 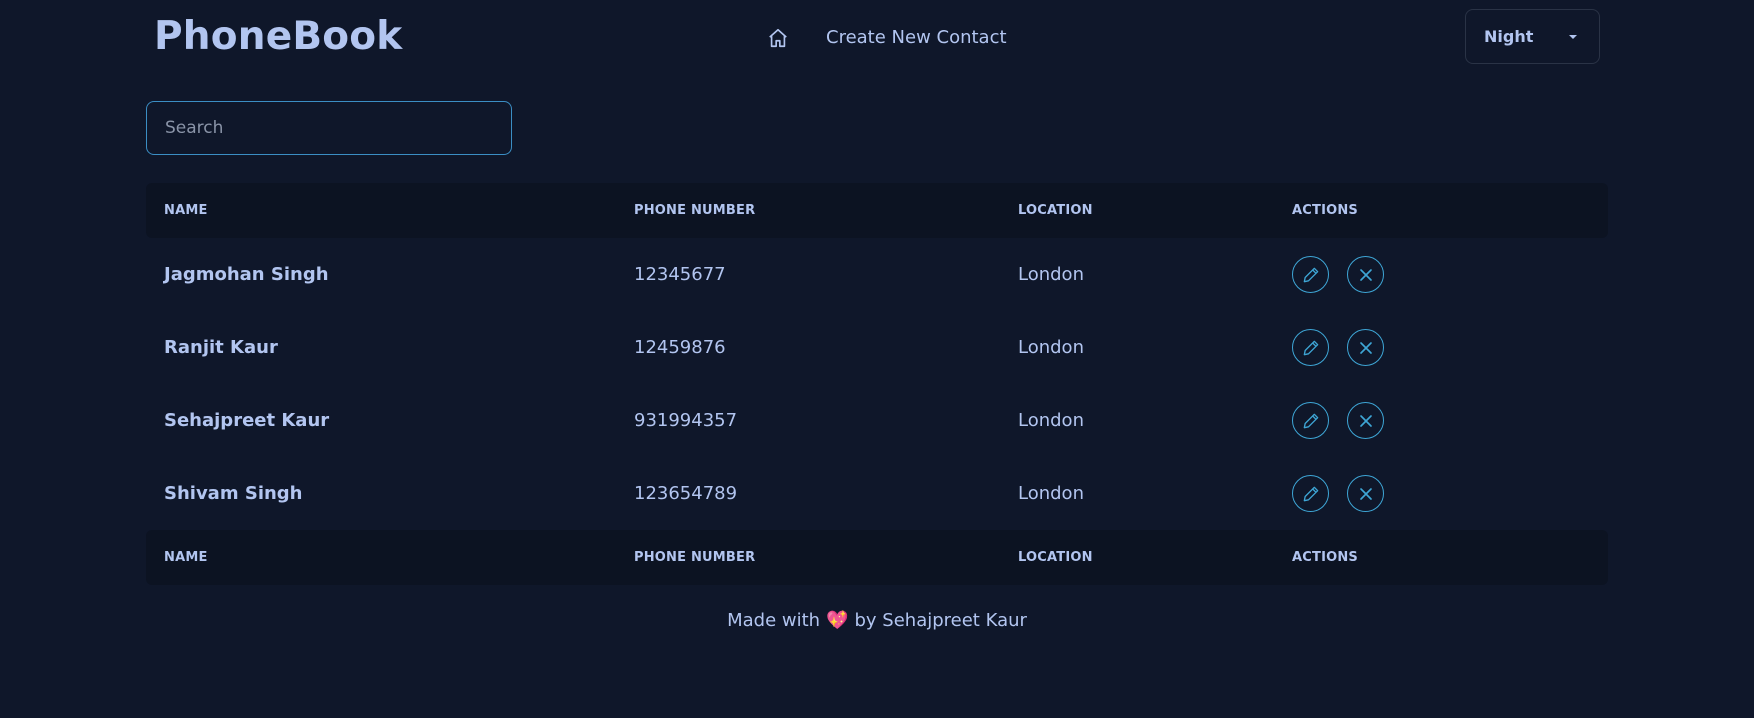 What do you see at coordinates (877, 347) in the screenshot?
I see `table-row: Ranjit Kaur 12459876 London` at bounding box center [877, 347].